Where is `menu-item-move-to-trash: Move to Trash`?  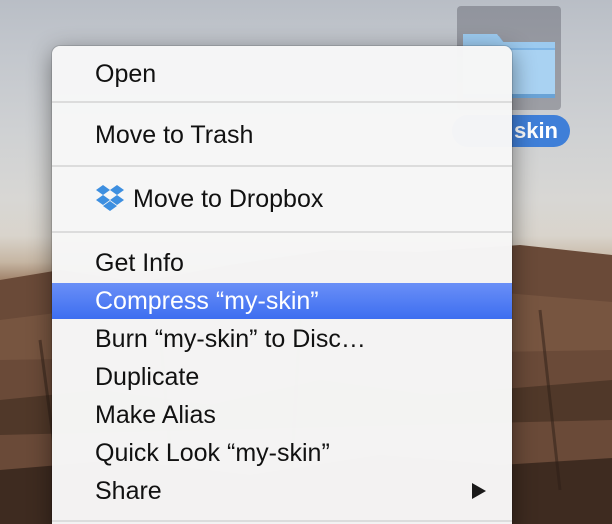
menu-item-move-to-trash: Move to Trash is located at coordinates (282, 135).